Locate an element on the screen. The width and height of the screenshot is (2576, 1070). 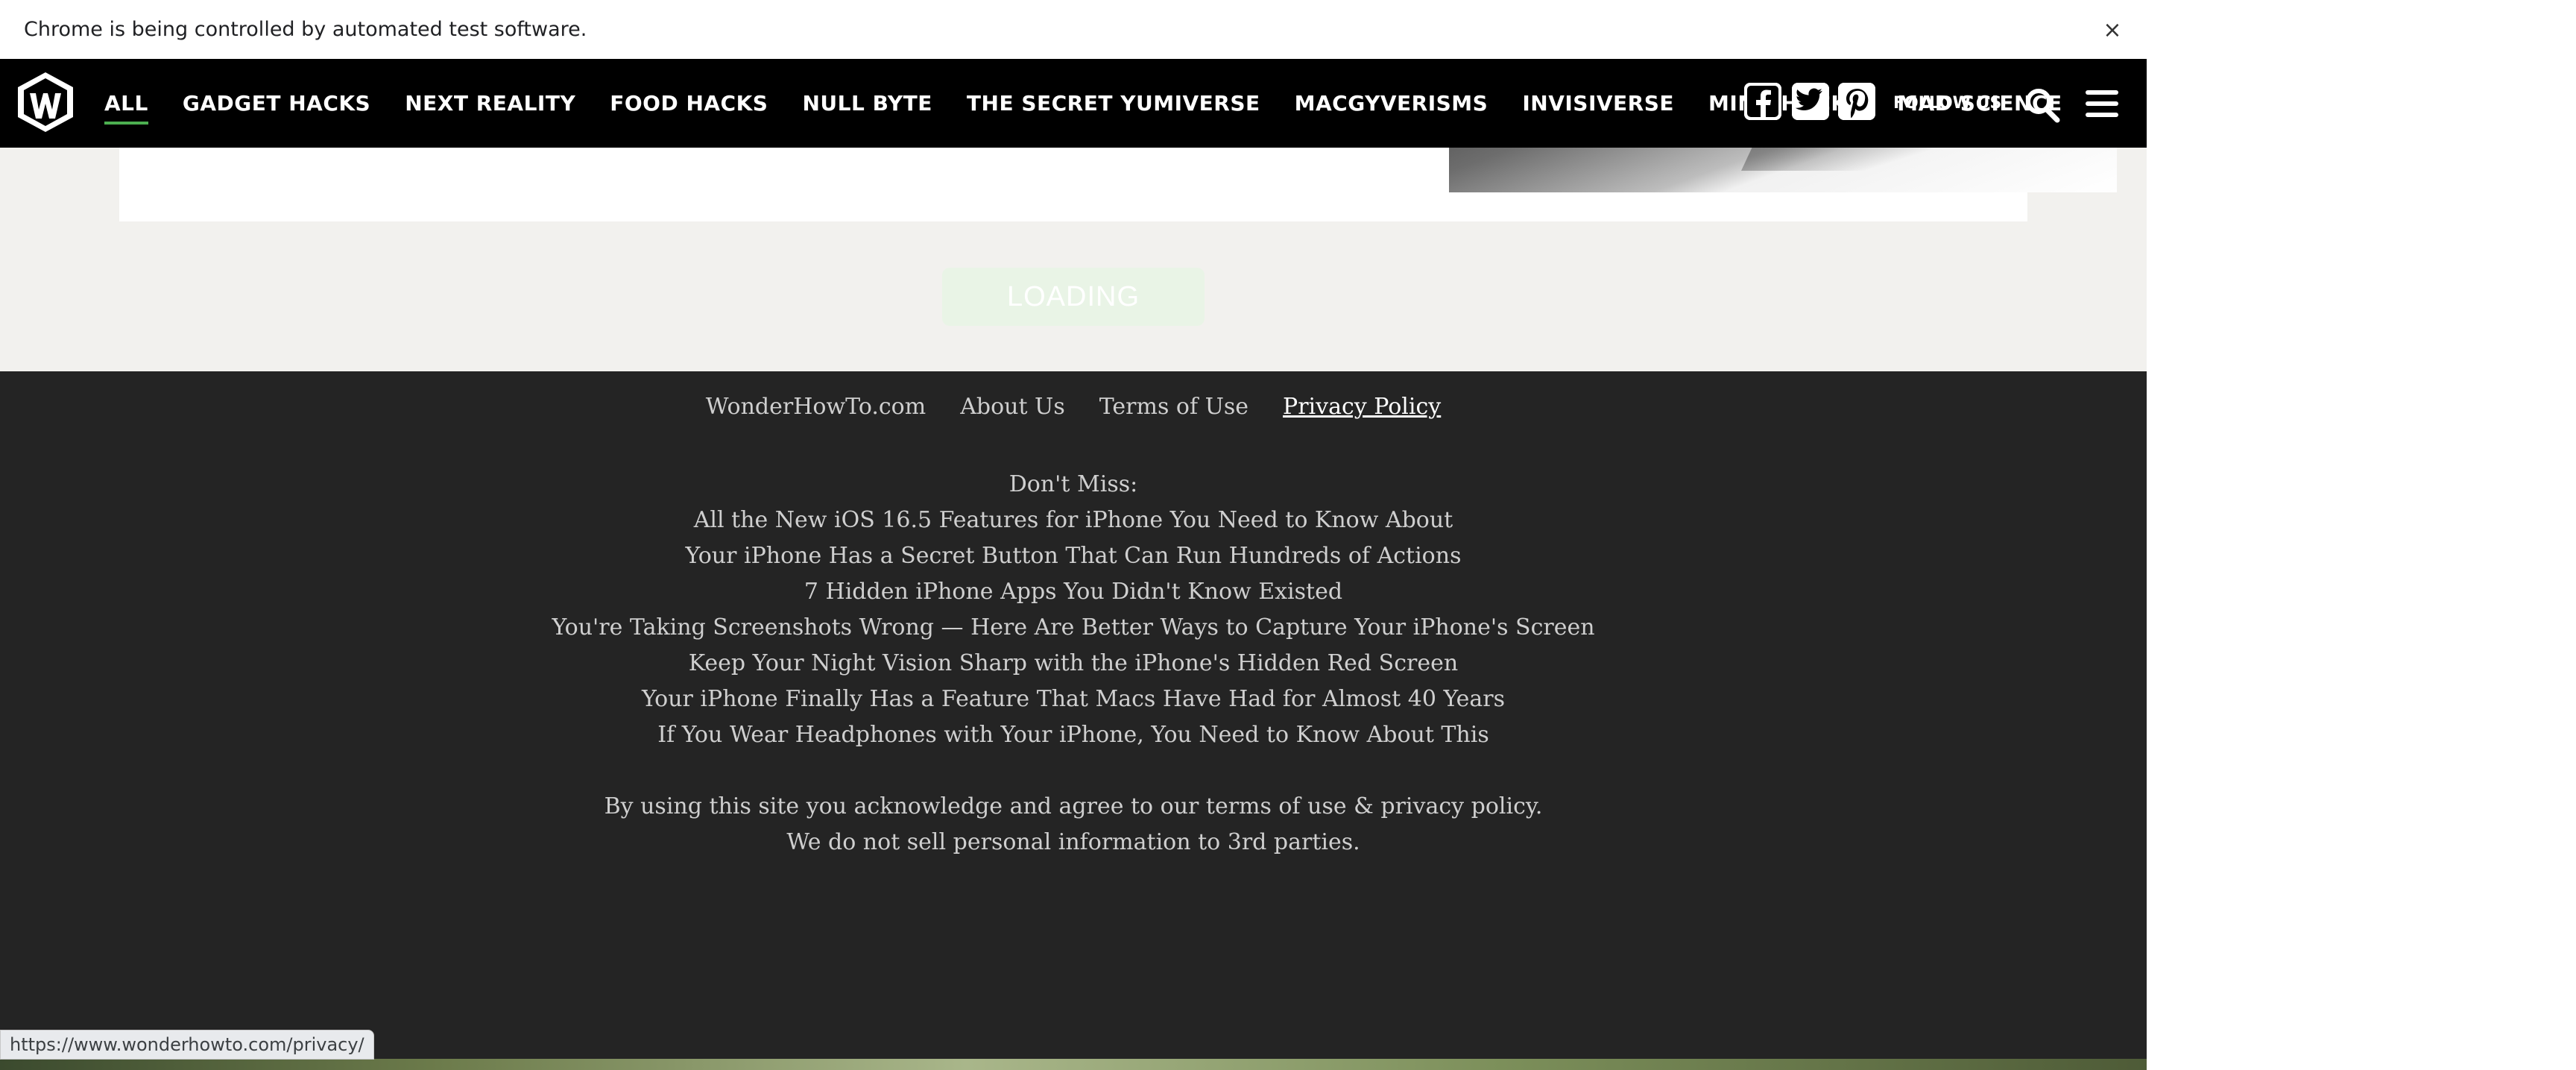
facebook-icon is located at coordinates (1762, 102).